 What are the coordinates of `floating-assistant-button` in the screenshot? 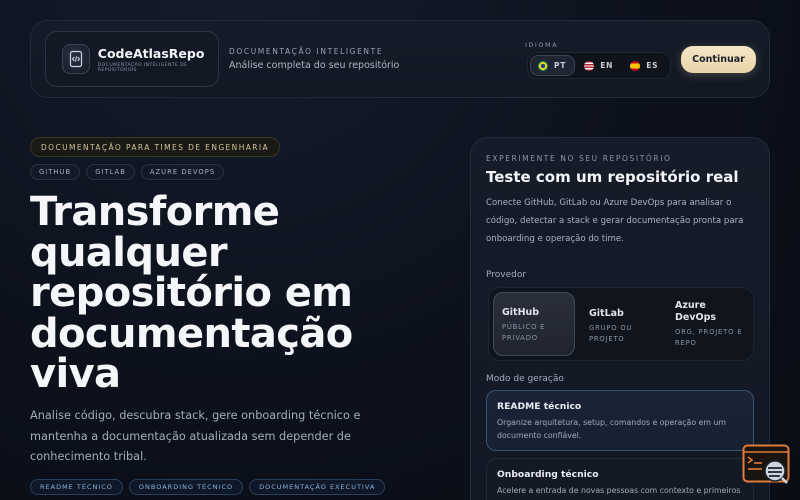 It's located at (765, 465).